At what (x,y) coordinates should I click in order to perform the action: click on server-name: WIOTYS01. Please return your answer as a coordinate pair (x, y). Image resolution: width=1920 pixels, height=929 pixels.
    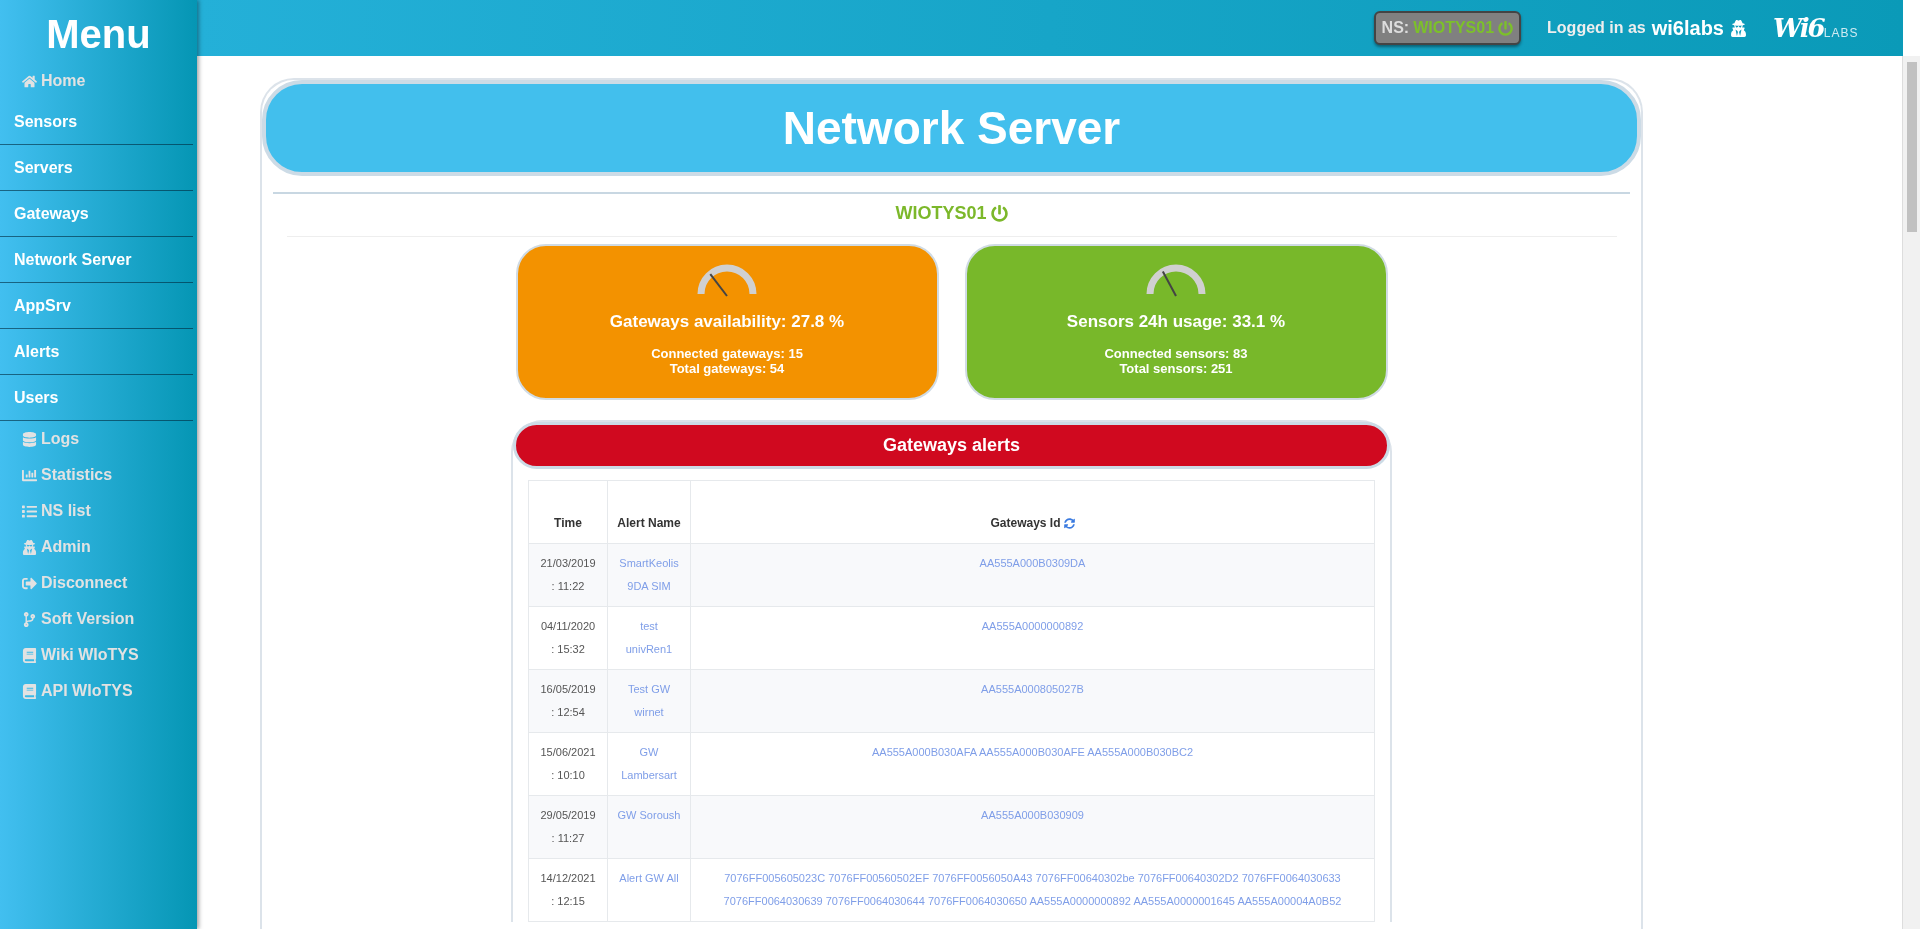
    Looking at the image, I should click on (941, 213).